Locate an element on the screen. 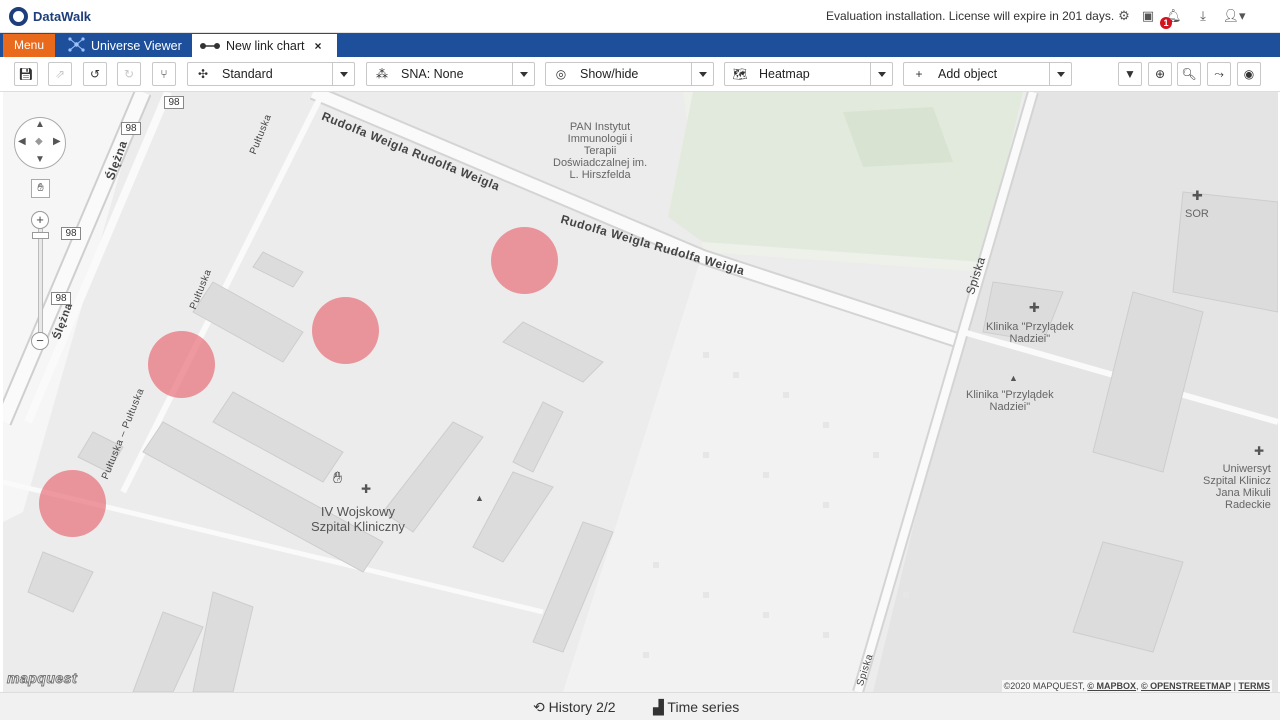 This screenshot has width=1280, height=720. pan-down-icon: ▼ is located at coordinates (40, 159).